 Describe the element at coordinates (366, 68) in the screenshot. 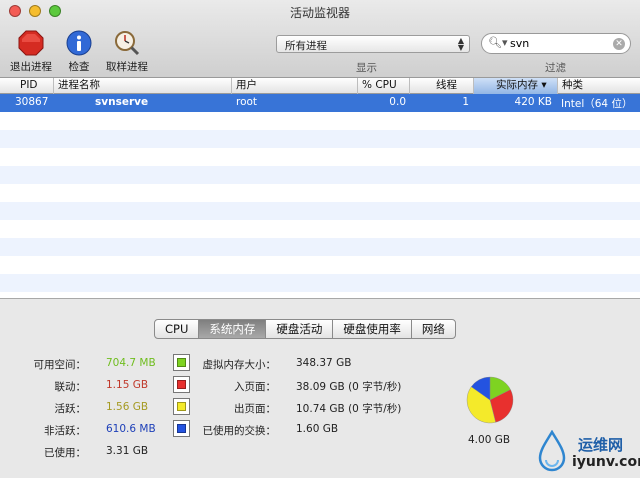

I see `show-label: 显示` at that location.